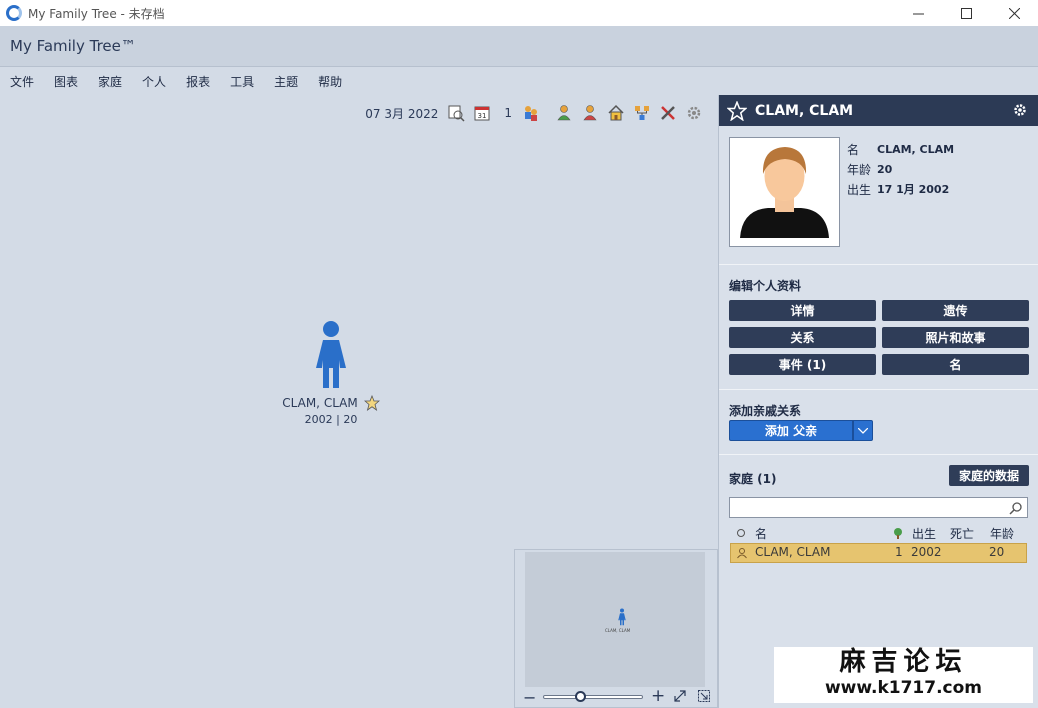 This screenshot has height=708, width=1038. I want to click on calendar-icon: 31, so click(482, 113).